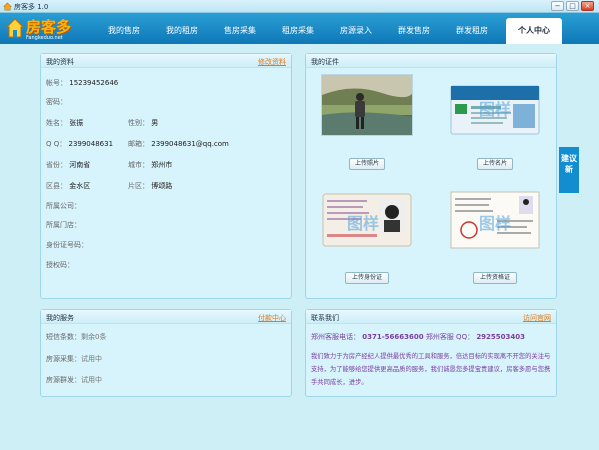 The width and height of the screenshot is (599, 450). What do you see at coordinates (272, 318) in the screenshot?
I see `payment-center-link: 付款中心` at bounding box center [272, 318].